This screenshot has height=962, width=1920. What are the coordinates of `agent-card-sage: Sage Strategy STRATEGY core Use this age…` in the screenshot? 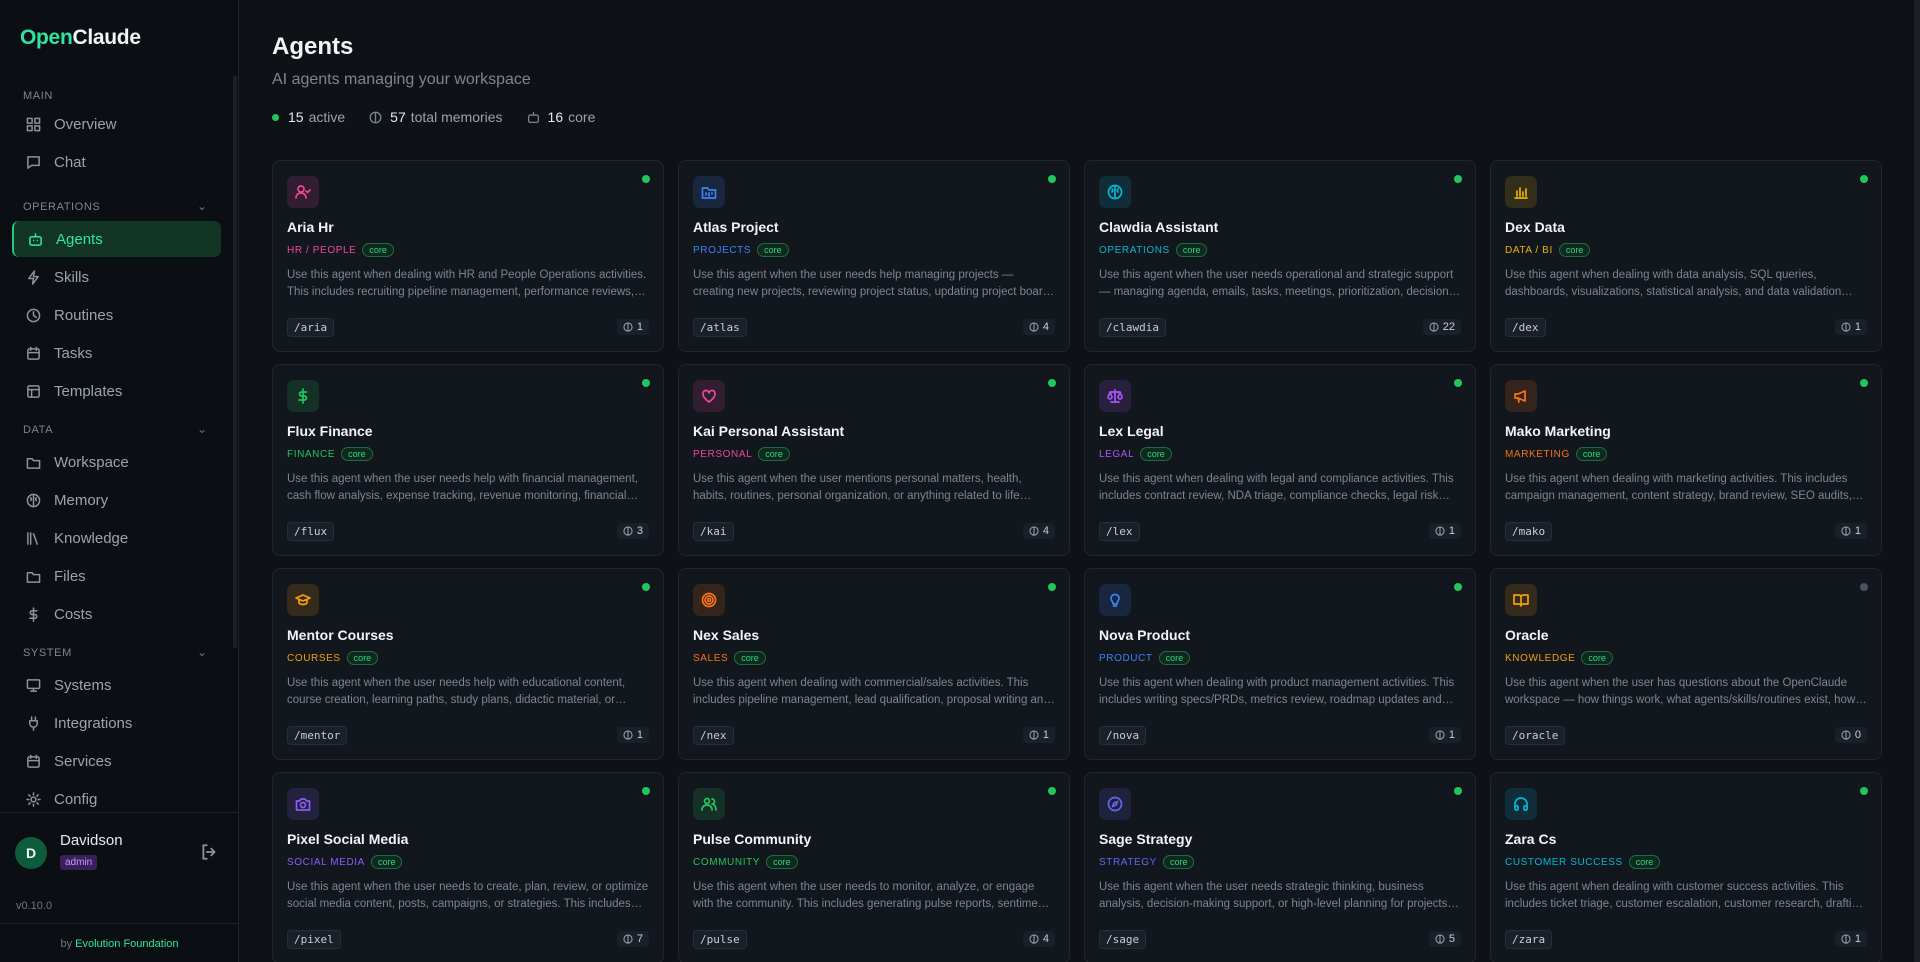 It's located at (1280, 867).